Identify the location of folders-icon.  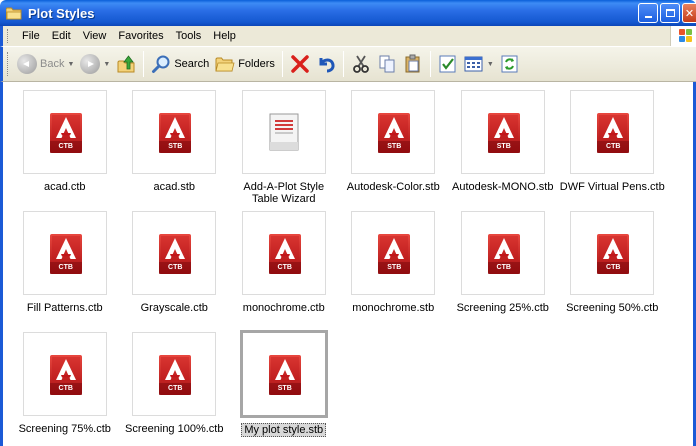
(225, 64).